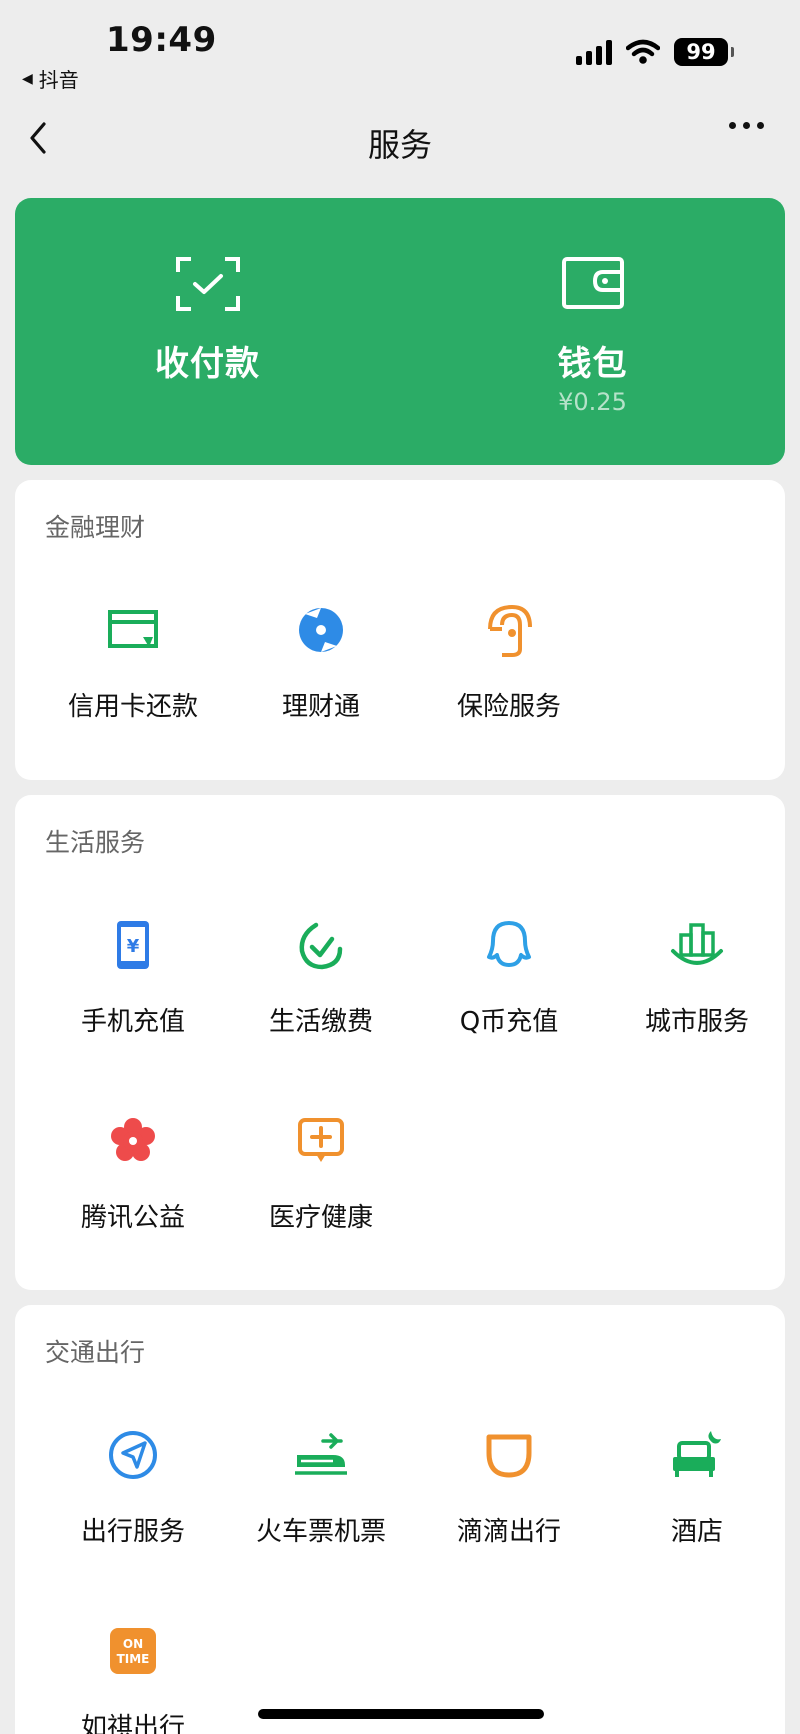 The height and width of the screenshot is (1734, 800). What do you see at coordinates (704, 52) in the screenshot?
I see `battery-icon: 99` at bounding box center [704, 52].